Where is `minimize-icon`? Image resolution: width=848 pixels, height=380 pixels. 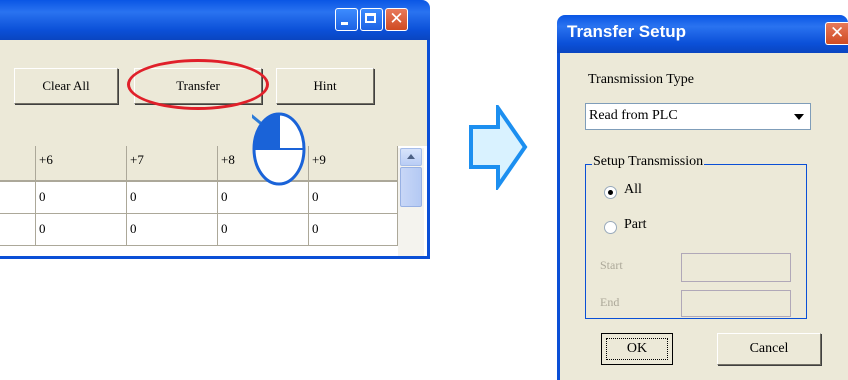
minimize-icon is located at coordinates (346, 19).